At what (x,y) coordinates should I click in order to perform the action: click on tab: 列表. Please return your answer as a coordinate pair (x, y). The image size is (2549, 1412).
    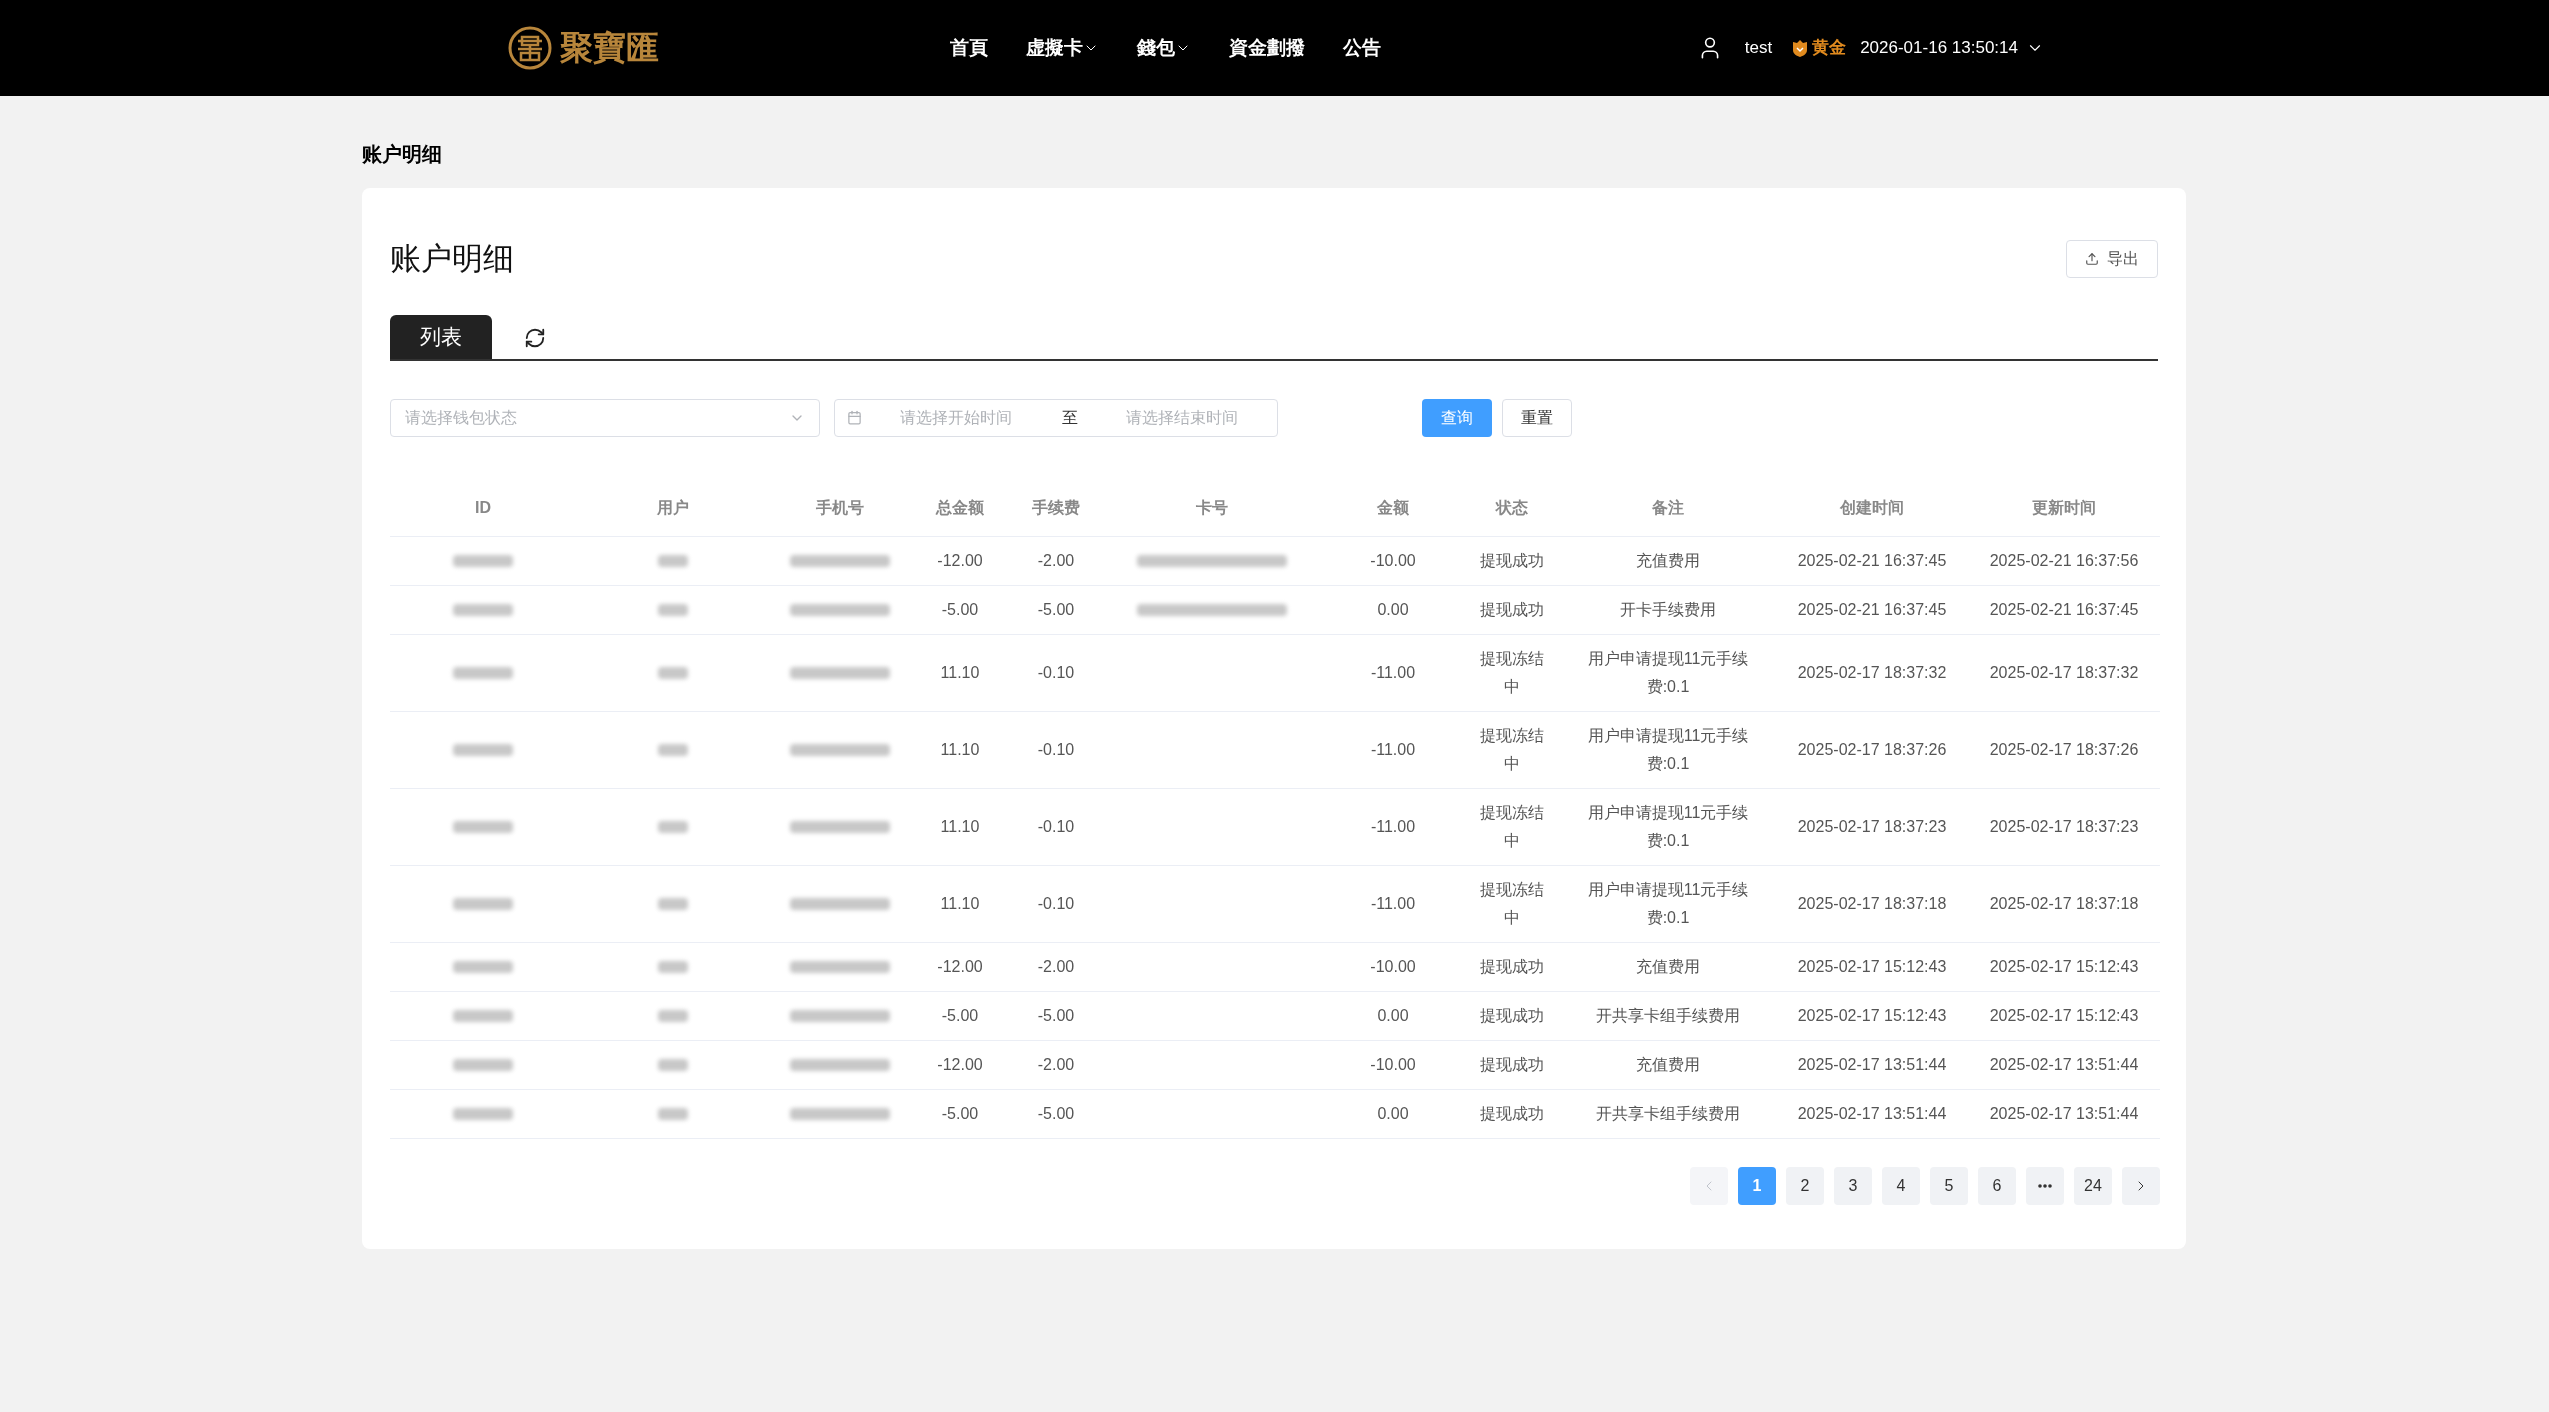
    Looking at the image, I should click on (441, 336).